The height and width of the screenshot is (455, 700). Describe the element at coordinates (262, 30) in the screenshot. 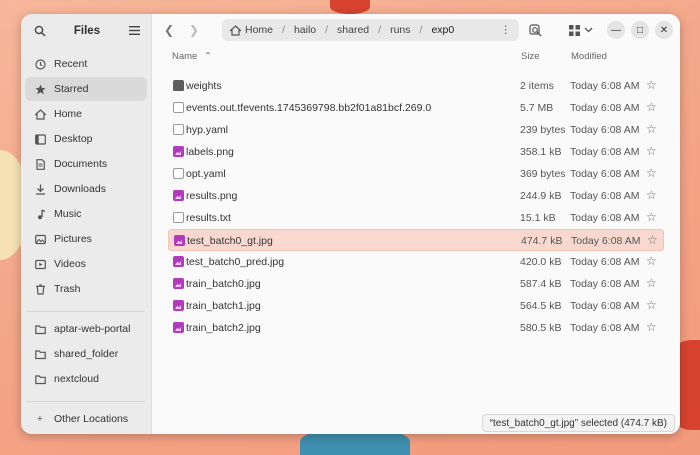

I see `breadcrumb-item: Home /` at that location.